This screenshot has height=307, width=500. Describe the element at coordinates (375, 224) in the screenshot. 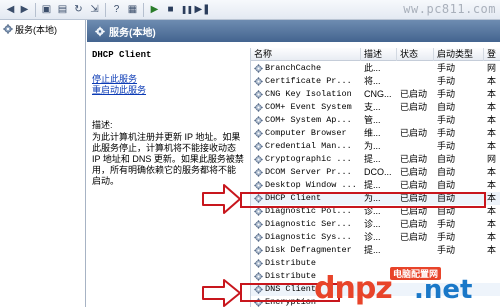

I see `table-row: Diagnostic Ser... 诊... 已启动 手动 本` at that location.